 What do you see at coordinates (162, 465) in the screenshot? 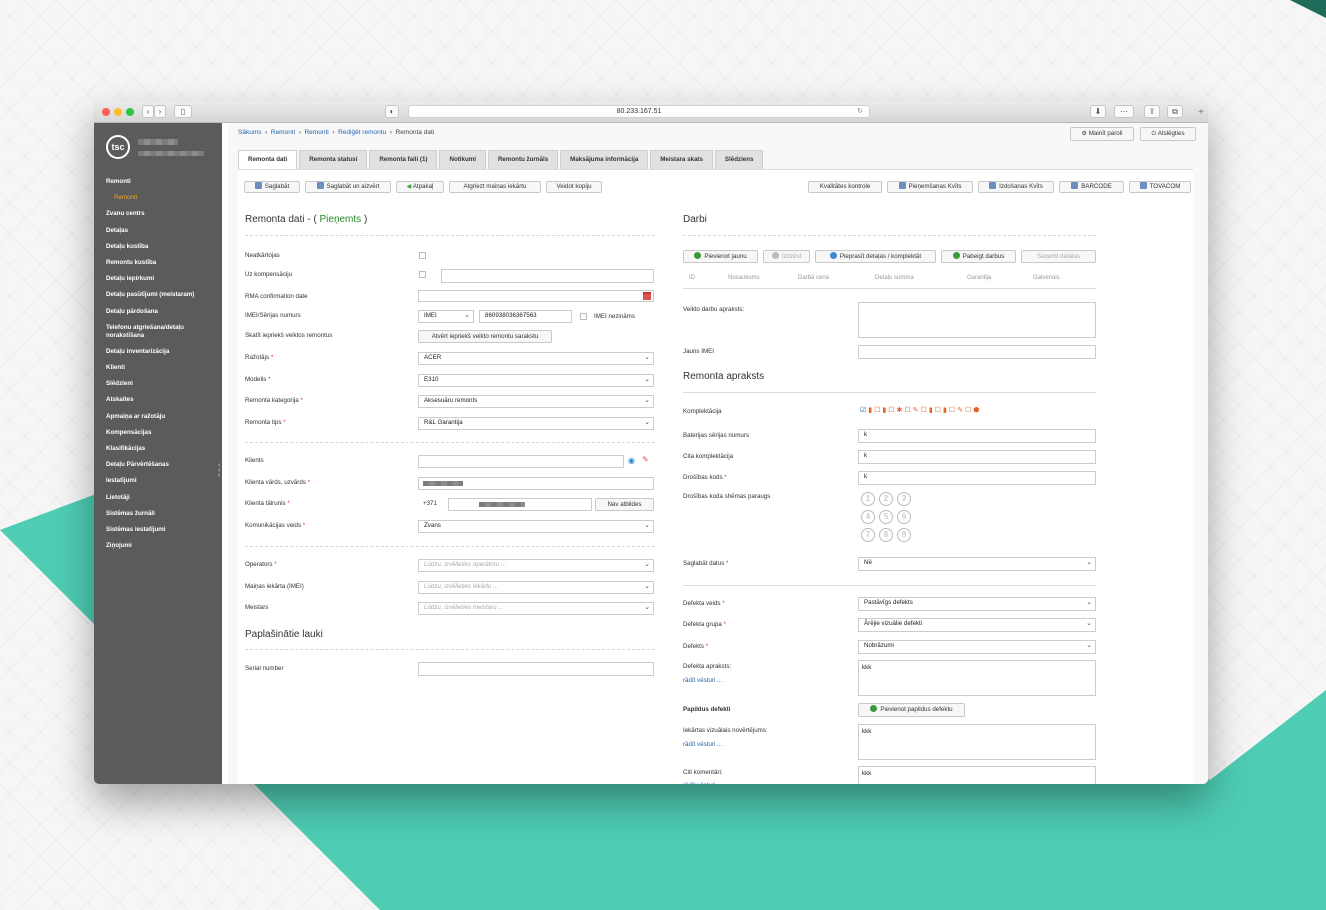
I see `sidebar-item: Detaļu Pārvērtēšanas` at bounding box center [162, 465].